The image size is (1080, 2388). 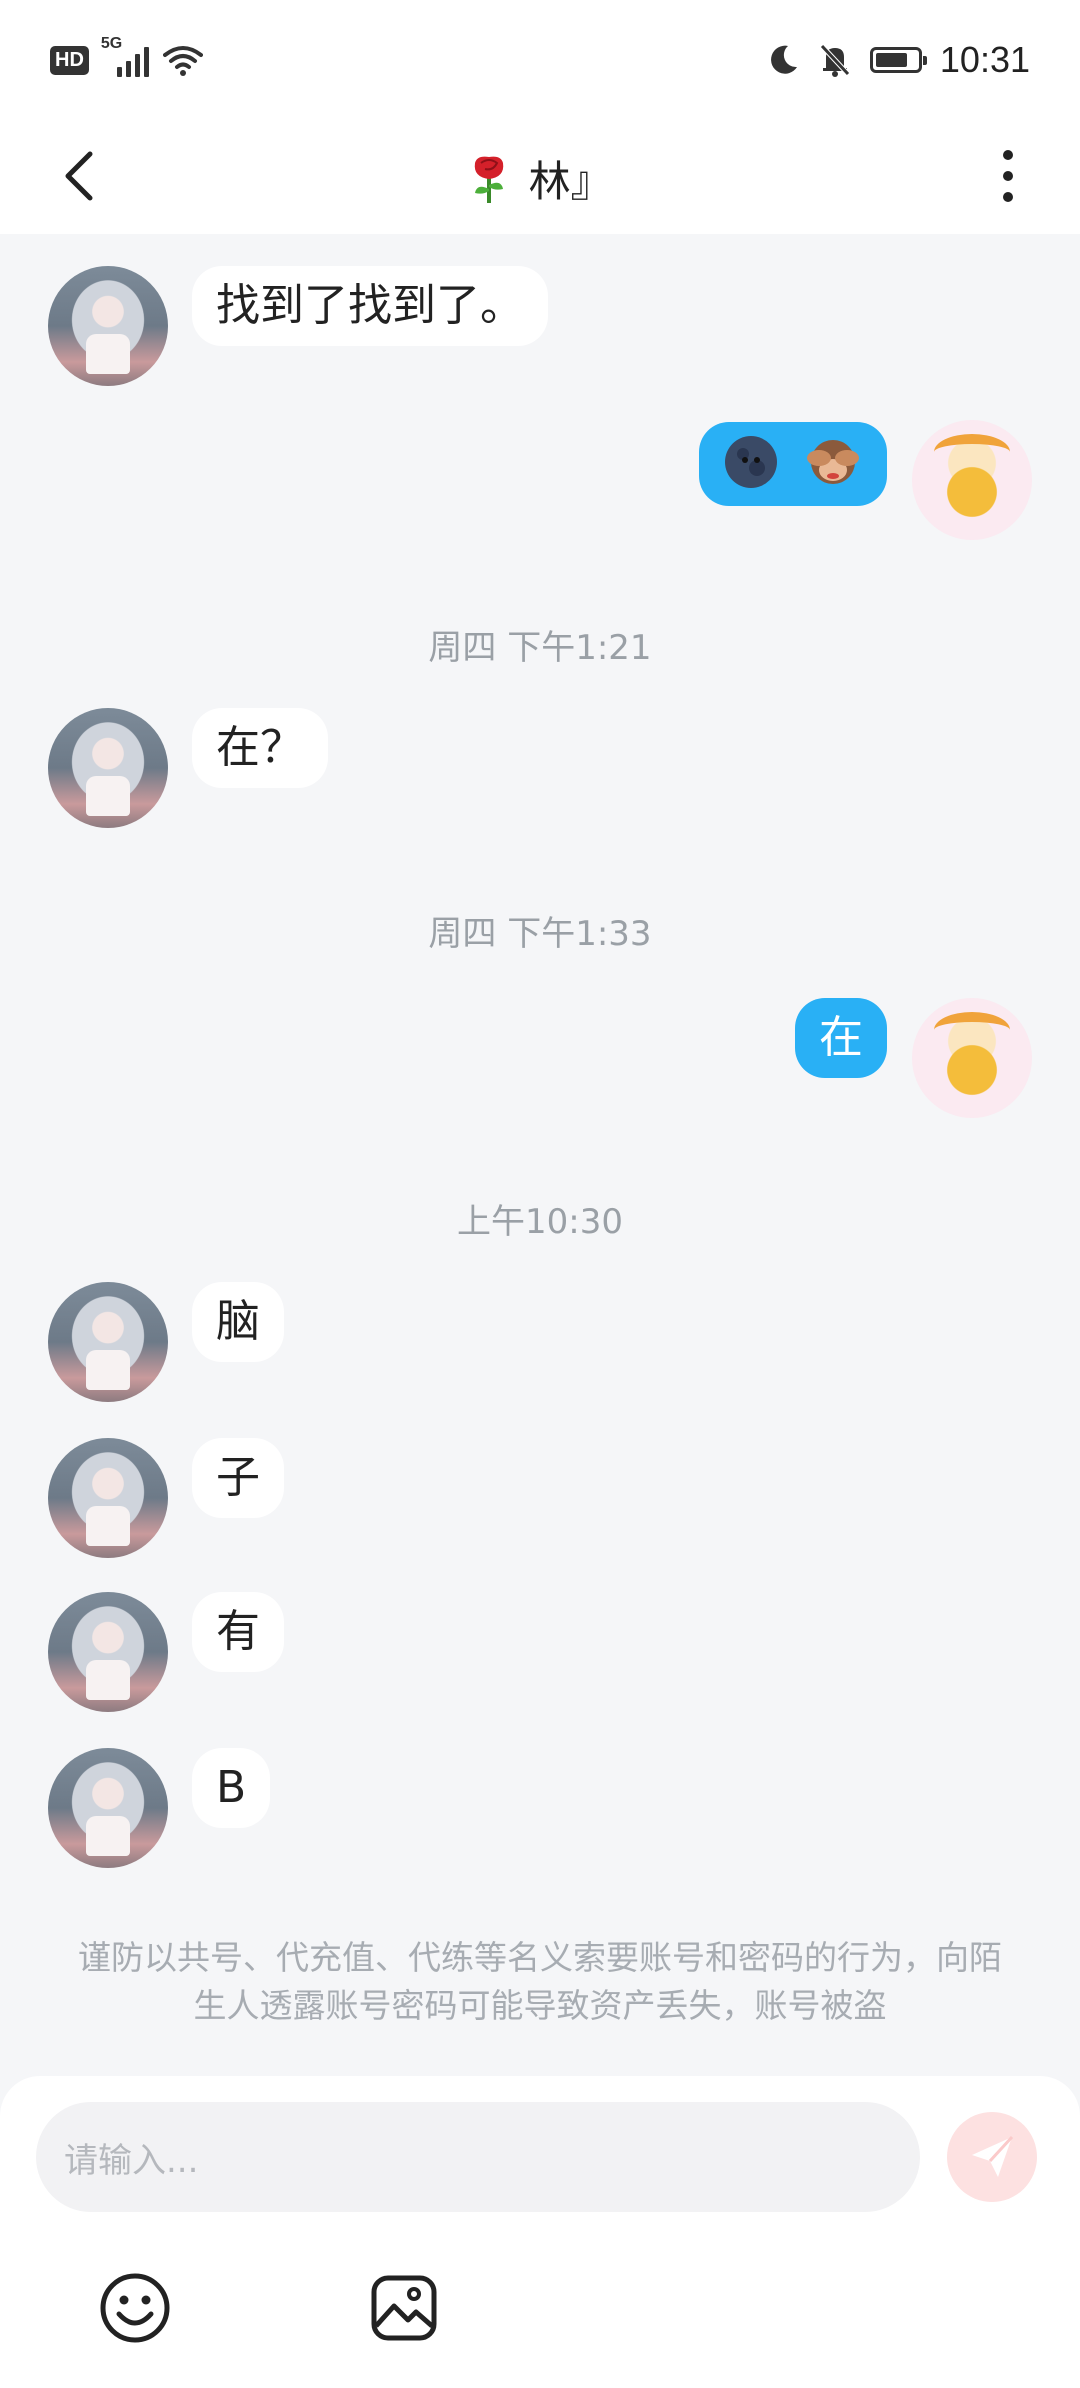 I want to click on bell-muted-icon, so click(x=835, y=60).